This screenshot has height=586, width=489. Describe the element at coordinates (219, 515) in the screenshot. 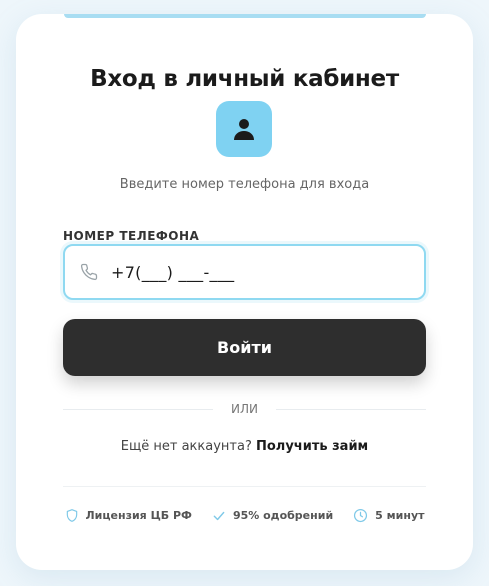

I see `check-icon` at that location.